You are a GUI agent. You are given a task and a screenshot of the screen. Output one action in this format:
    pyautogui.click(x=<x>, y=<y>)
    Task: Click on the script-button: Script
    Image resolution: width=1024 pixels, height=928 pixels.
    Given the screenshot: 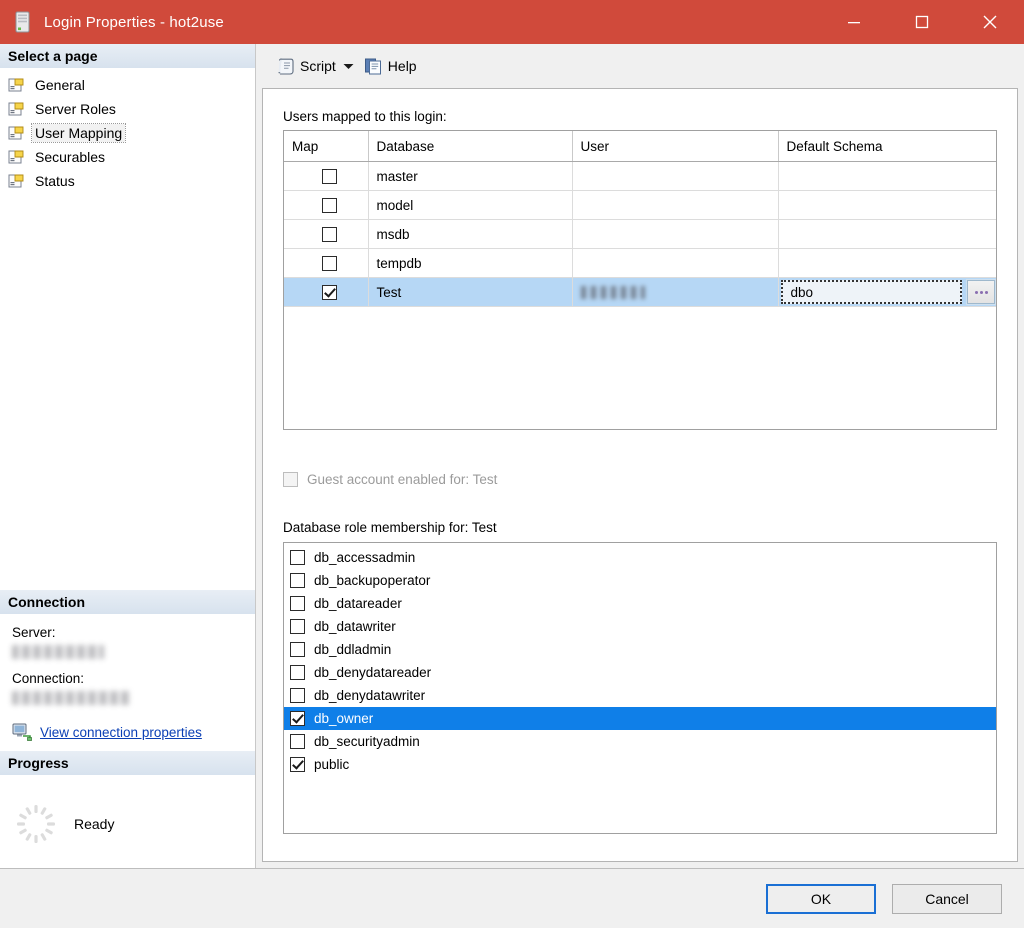 What is the action you would take?
    pyautogui.click(x=306, y=66)
    